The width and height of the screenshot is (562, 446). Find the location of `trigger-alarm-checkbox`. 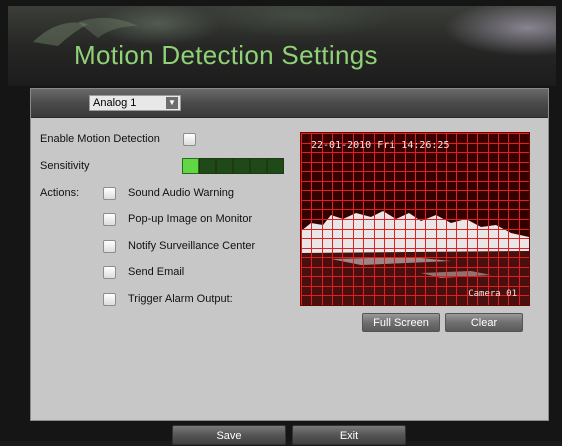

trigger-alarm-checkbox is located at coordinates (109, 299).